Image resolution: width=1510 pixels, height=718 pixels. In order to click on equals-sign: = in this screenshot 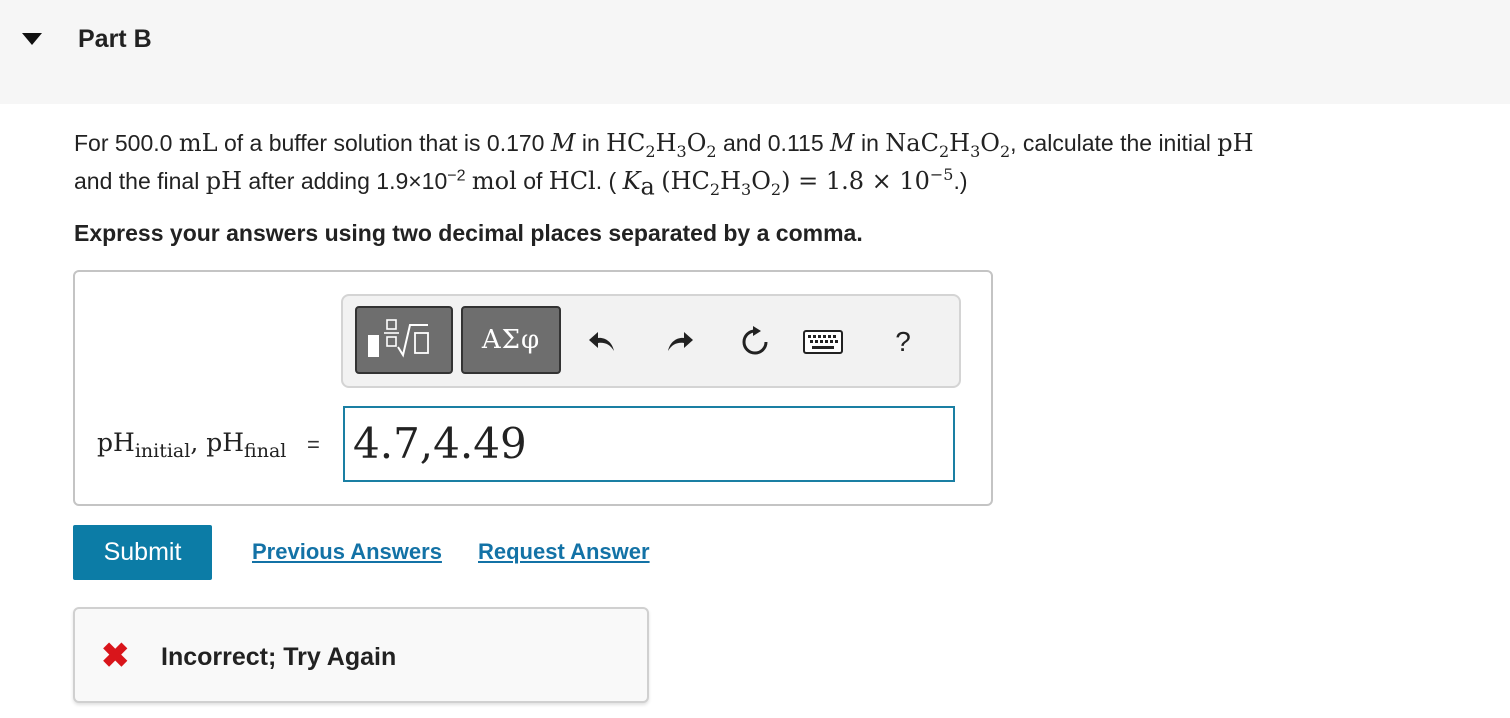, I will do `click(313, 444)`.